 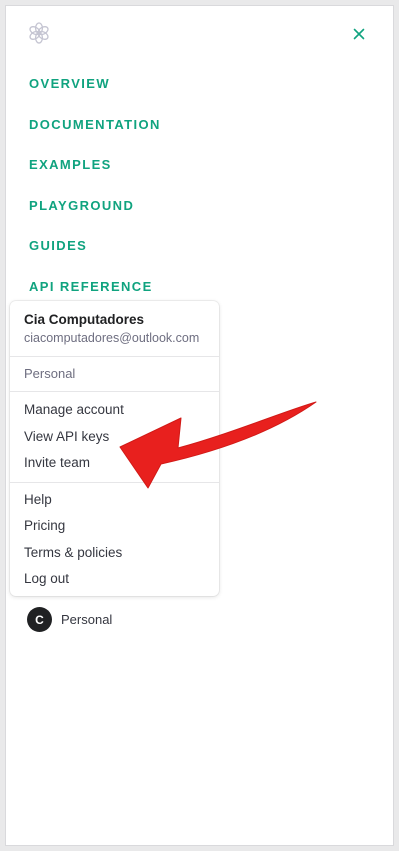 What do you see at coordinates (39, 33) in the screenshot?
I see `openai-logo-icon` at bounding box center [39, 33].